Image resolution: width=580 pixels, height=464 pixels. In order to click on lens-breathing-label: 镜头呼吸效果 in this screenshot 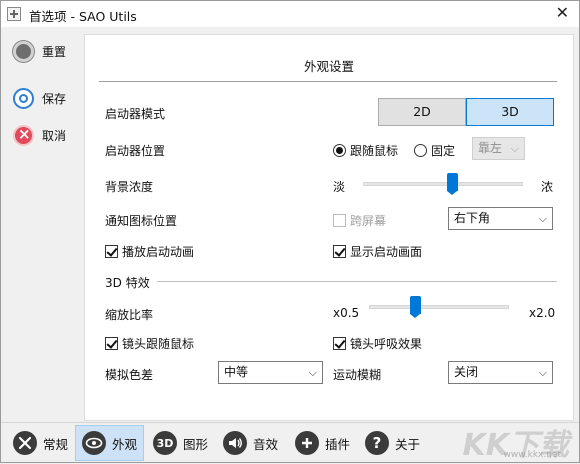, I will do `click(386, 344)`.